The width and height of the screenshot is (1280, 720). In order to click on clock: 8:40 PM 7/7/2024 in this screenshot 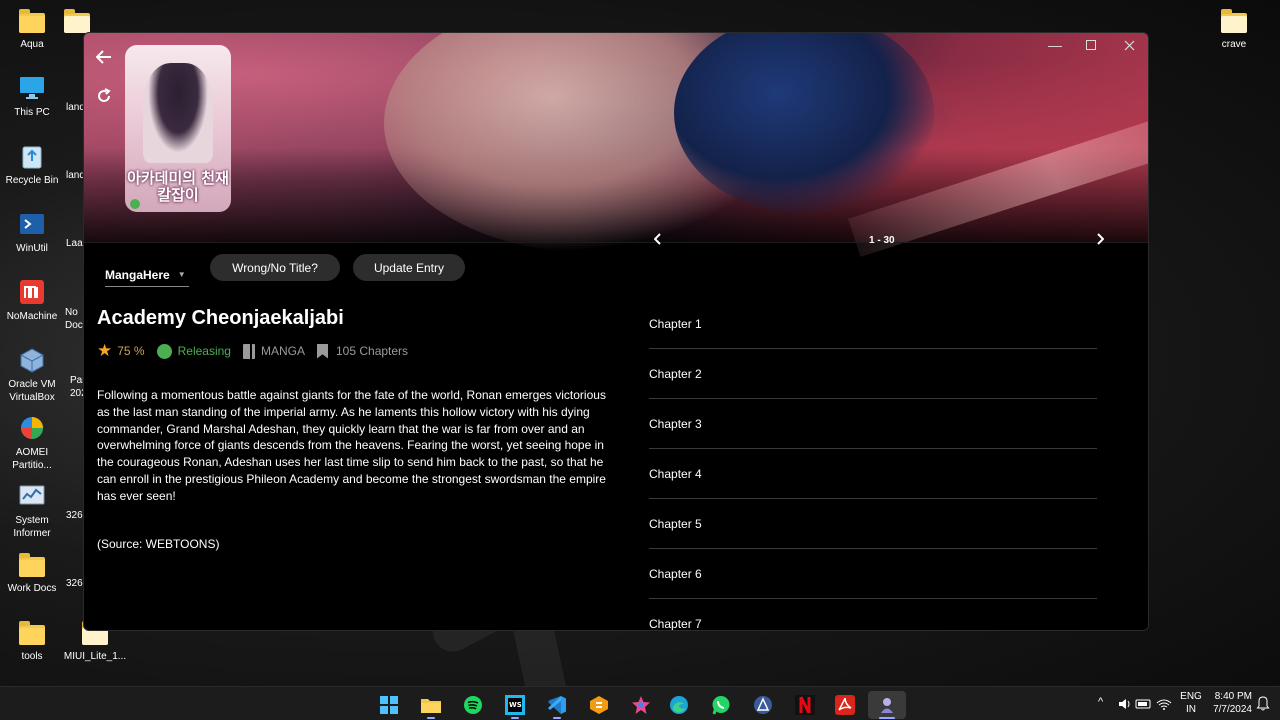, I will do `click(1228, 703)`.